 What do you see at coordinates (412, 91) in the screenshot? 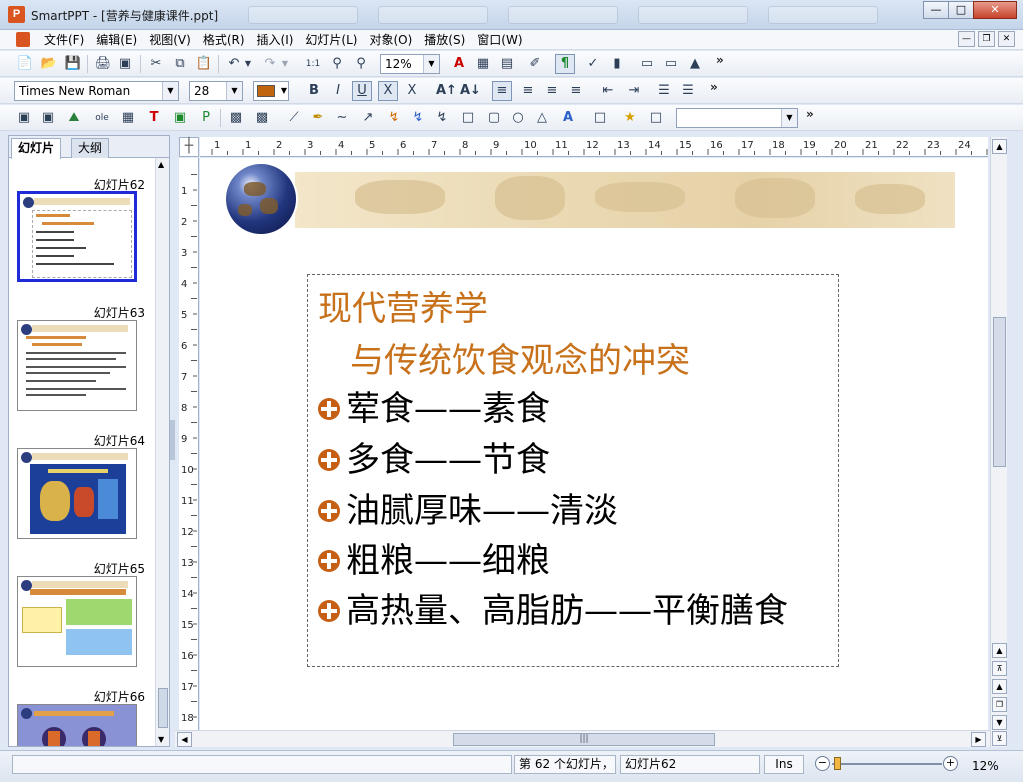
I see `clear-format-icon: X` at bounding box center [412, 91].